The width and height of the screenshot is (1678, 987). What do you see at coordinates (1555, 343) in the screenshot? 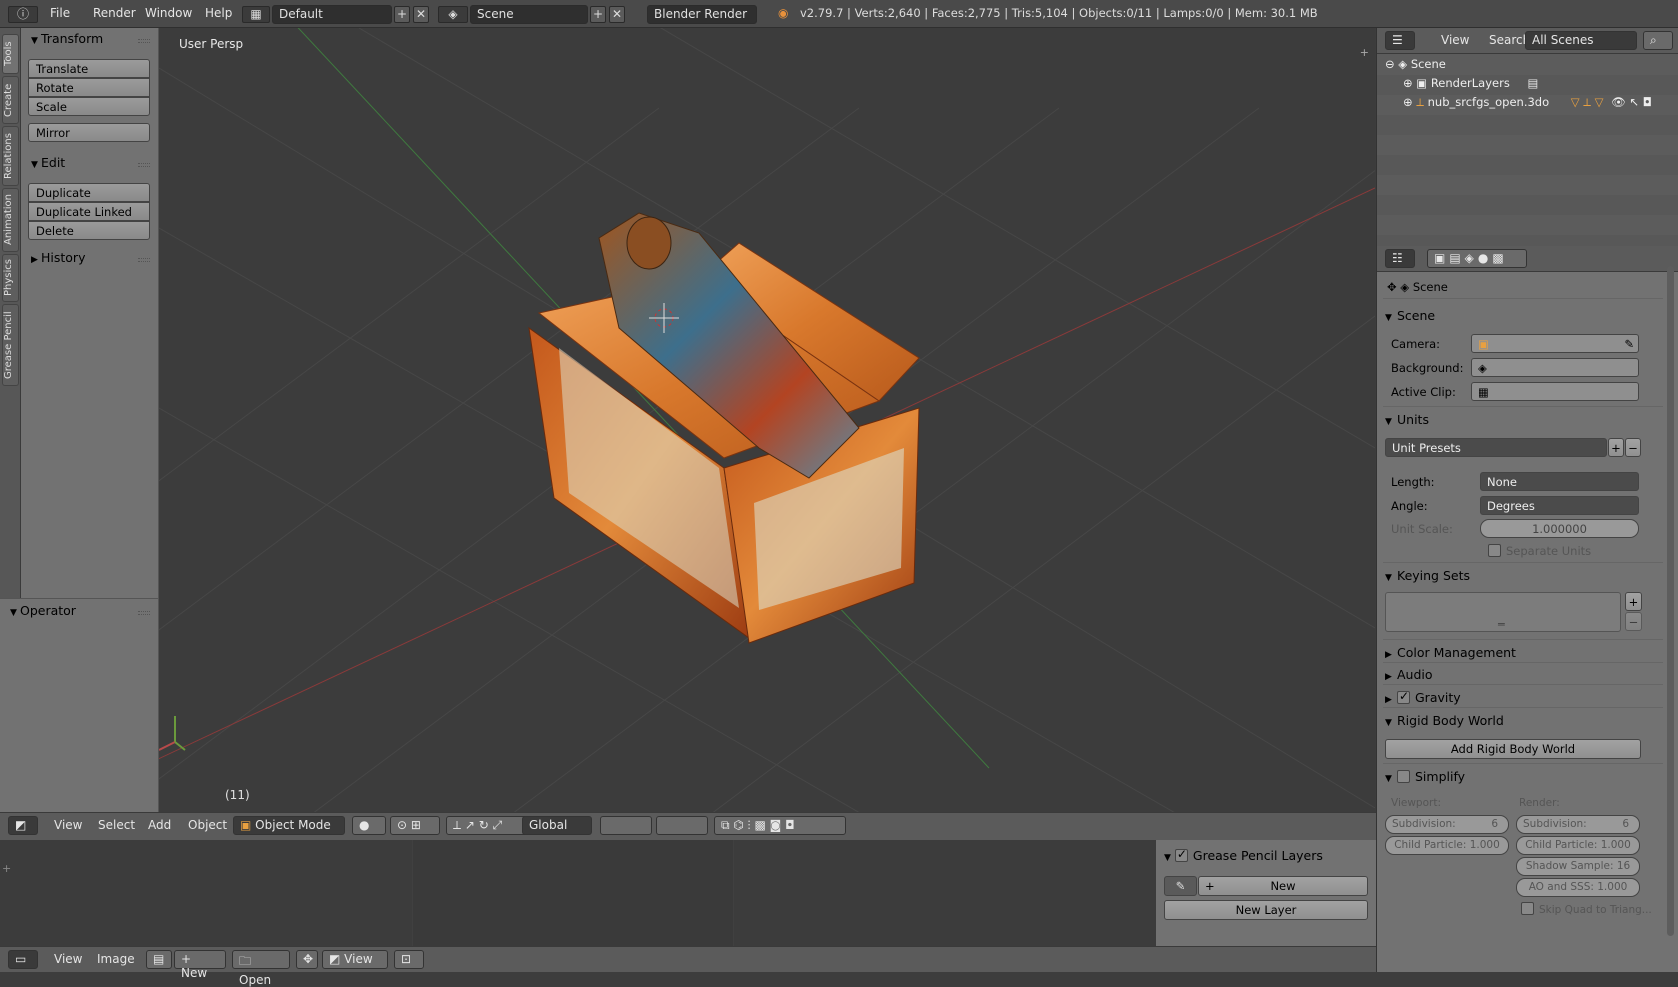
I see `camera-field: ▣ ✎` at bounding box center [1555, 343].